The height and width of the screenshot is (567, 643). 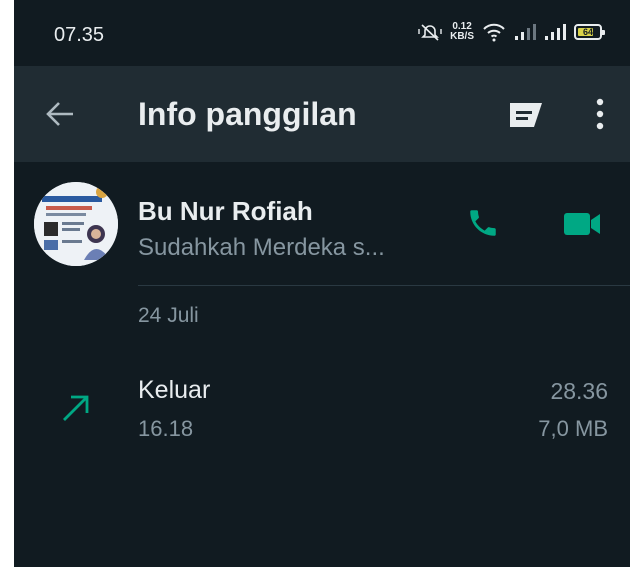 I want to click on battery-icon: 64, so click(x=589, y=32).